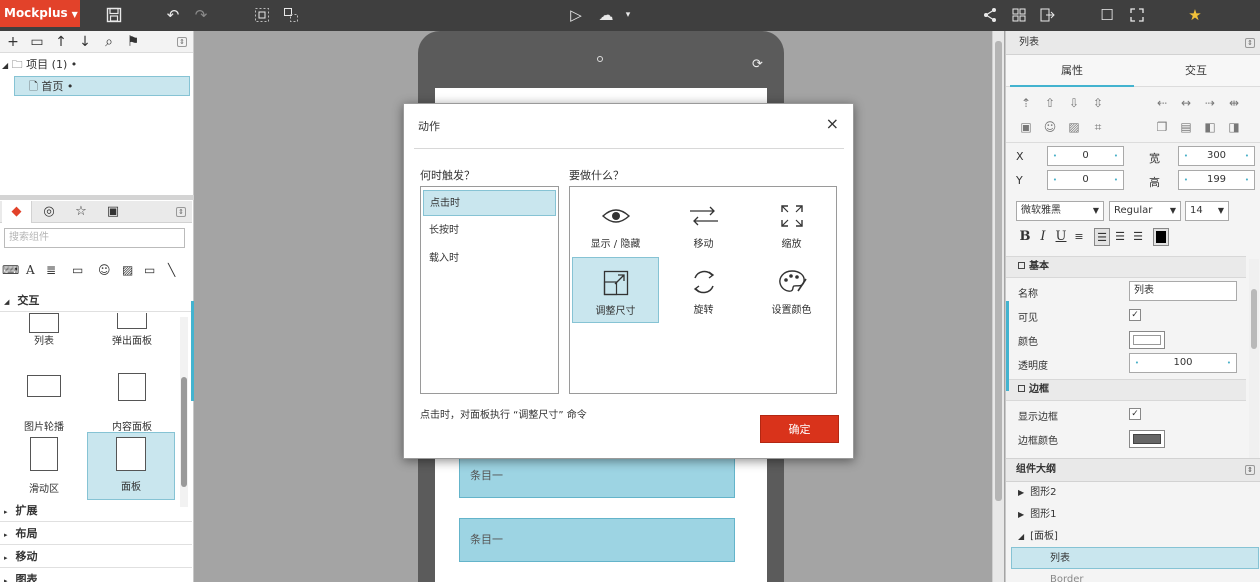 The height and width of the screenshot is (582, 1260). Describe the element at coordinates (201, 15) in the screenshot. I see `redo-icon: ↷` at that location.